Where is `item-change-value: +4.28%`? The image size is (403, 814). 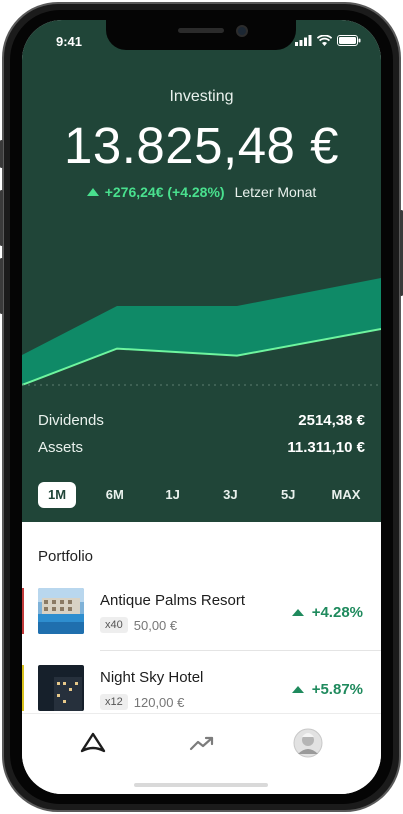
item-change-value: +4.28% is located at coordinates (337, 612).